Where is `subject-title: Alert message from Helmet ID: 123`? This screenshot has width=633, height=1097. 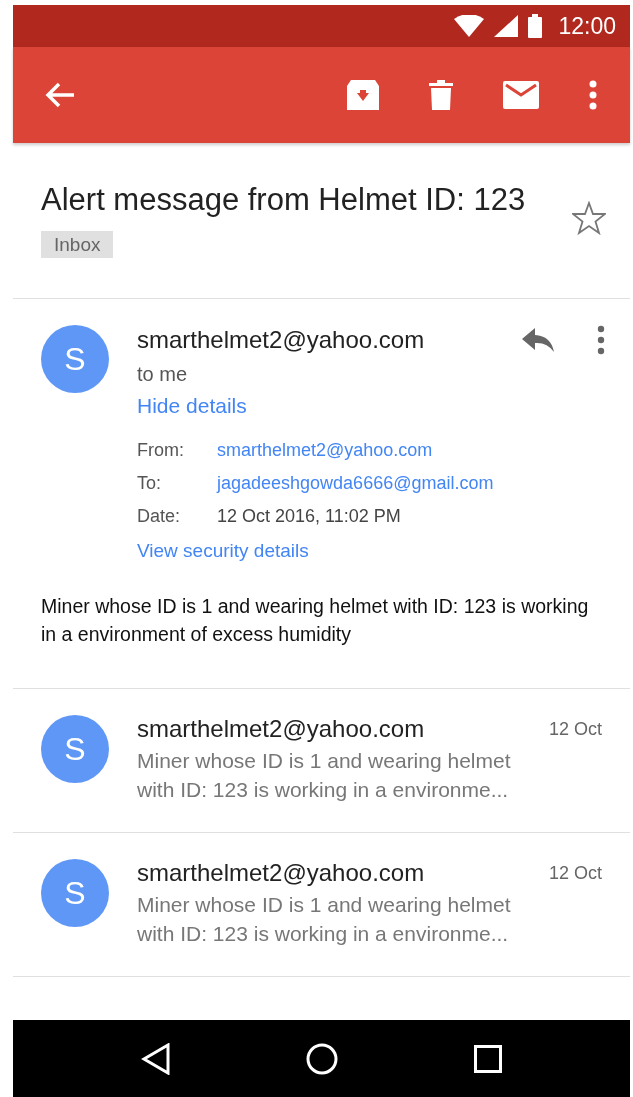 subject-title: Alert message from Helmet ID: 123 is located at coordinates (283, 199).